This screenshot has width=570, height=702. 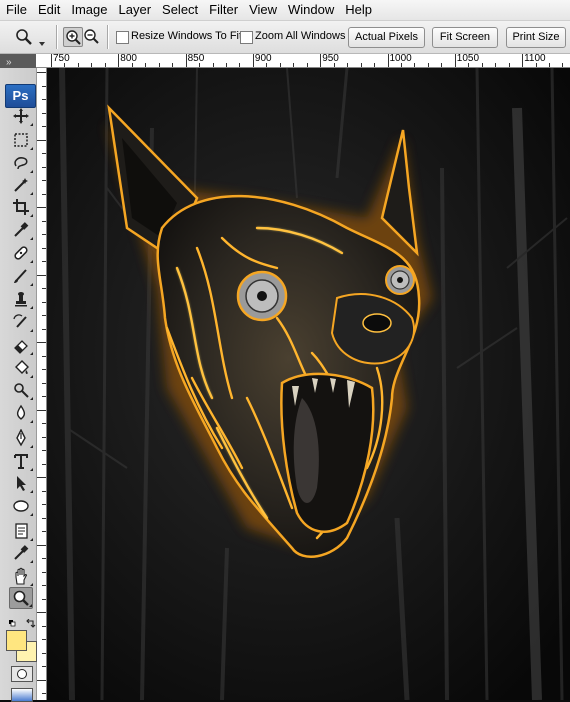 I want to click on dodge-tool, so click(x=21, y=390).